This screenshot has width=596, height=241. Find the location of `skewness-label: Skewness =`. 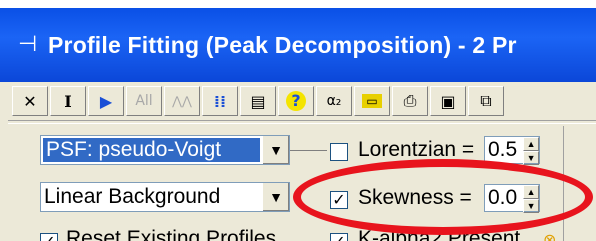

skewness-label: Skewness = is located at coordinates (415, 197).